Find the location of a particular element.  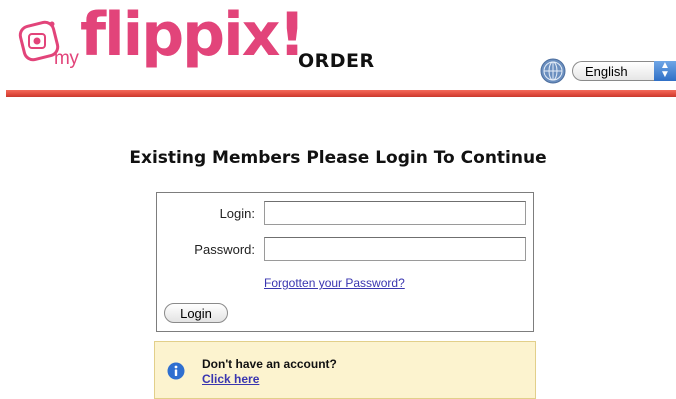

language-selected-value: English is located at coordinates (606, 71).